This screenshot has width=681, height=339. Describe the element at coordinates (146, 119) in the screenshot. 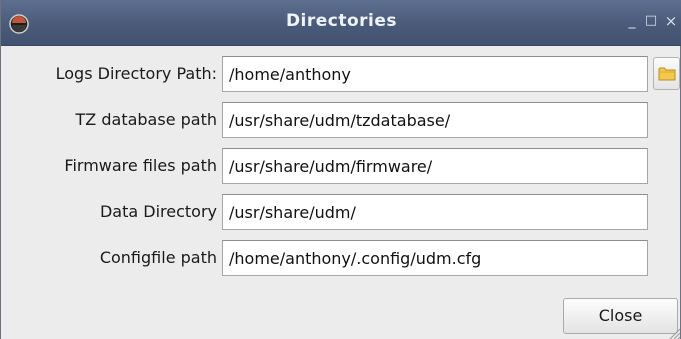

I see `tz-database-label: TZ database path` at that location.